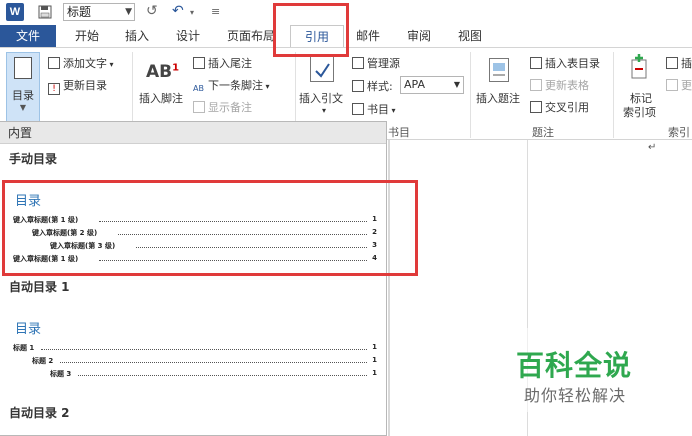 Image resolution: width=692 pixels, height=436 pixels. What do you see at coordinates (536, 63) in the screenshot?
I see `table-of-figures-icon` at bounding box center [536, 63].